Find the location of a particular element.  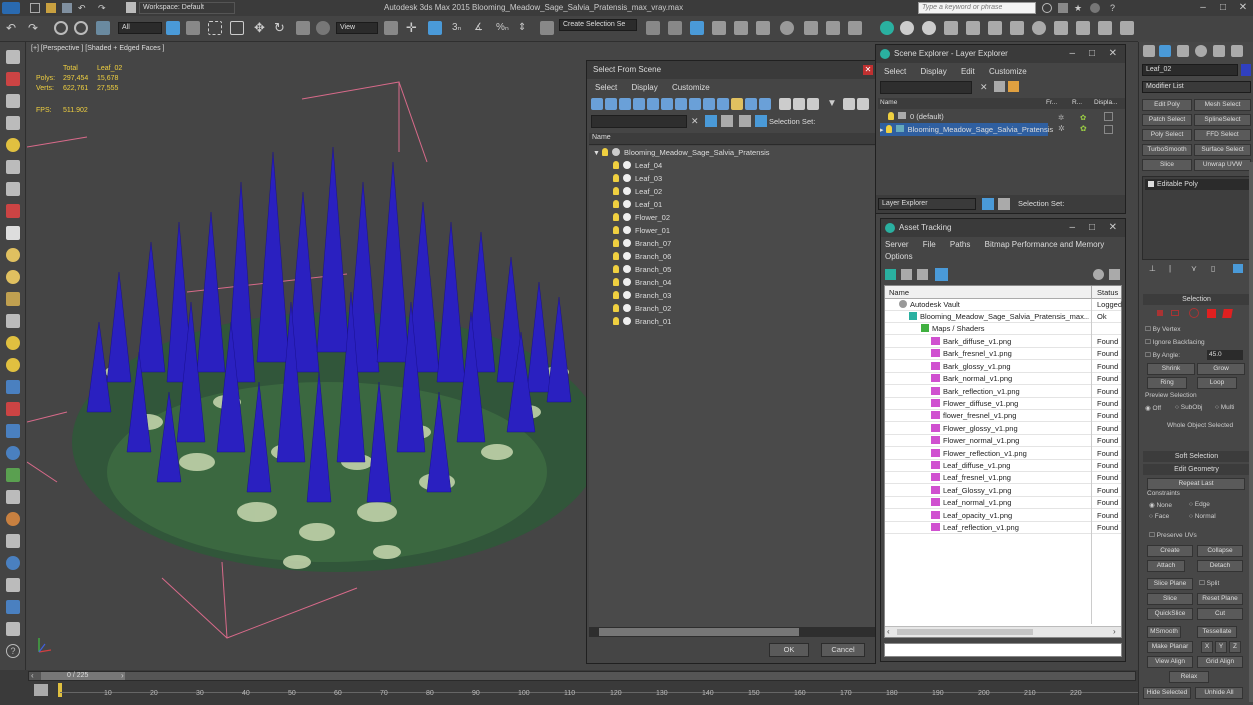

make-unique-icon: ⋎ is located at coordinates (1194, 268).